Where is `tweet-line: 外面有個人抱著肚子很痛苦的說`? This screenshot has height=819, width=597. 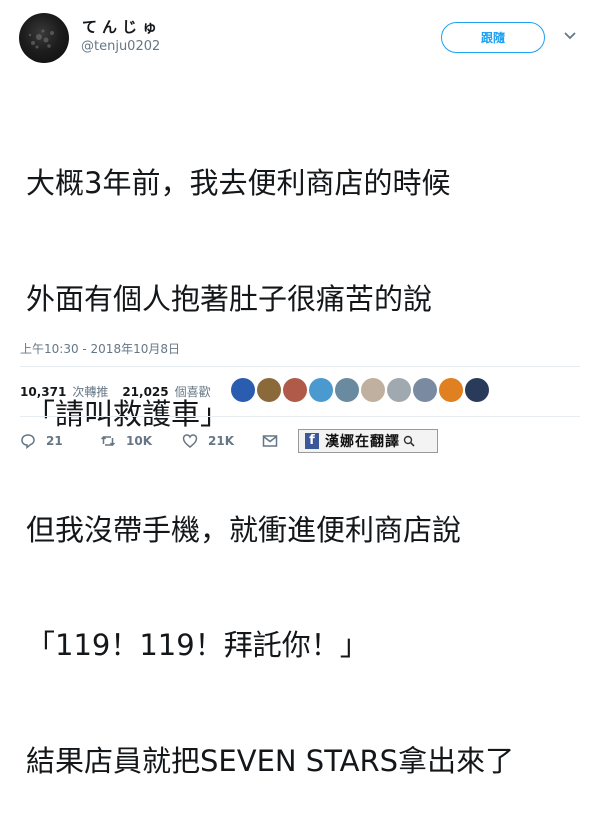
tweet-line: 外面有個人抱著肚子很痛苦的說 is located at coordinates (229, 298).